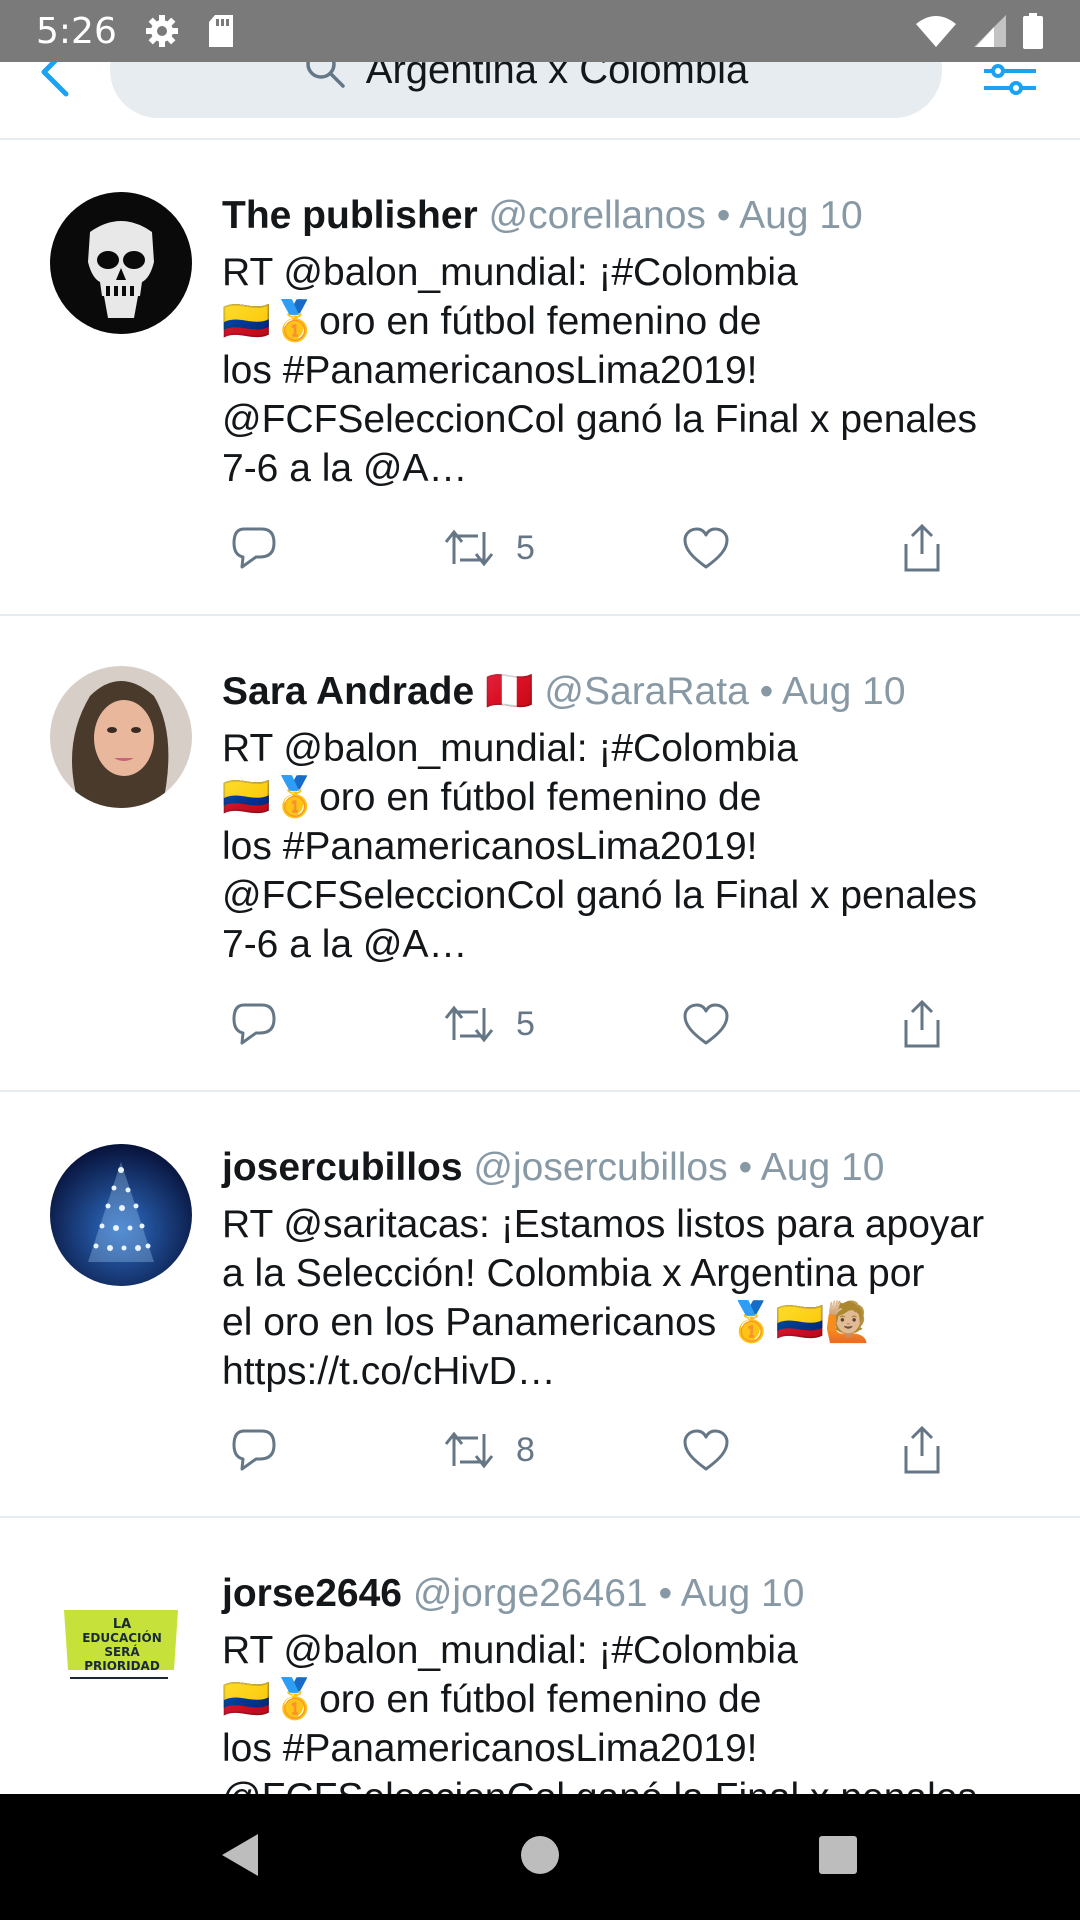 This screenshot has height=1920, width=1080. I want to click on tweet-author-handle: @corellanos, so click(597, 215).